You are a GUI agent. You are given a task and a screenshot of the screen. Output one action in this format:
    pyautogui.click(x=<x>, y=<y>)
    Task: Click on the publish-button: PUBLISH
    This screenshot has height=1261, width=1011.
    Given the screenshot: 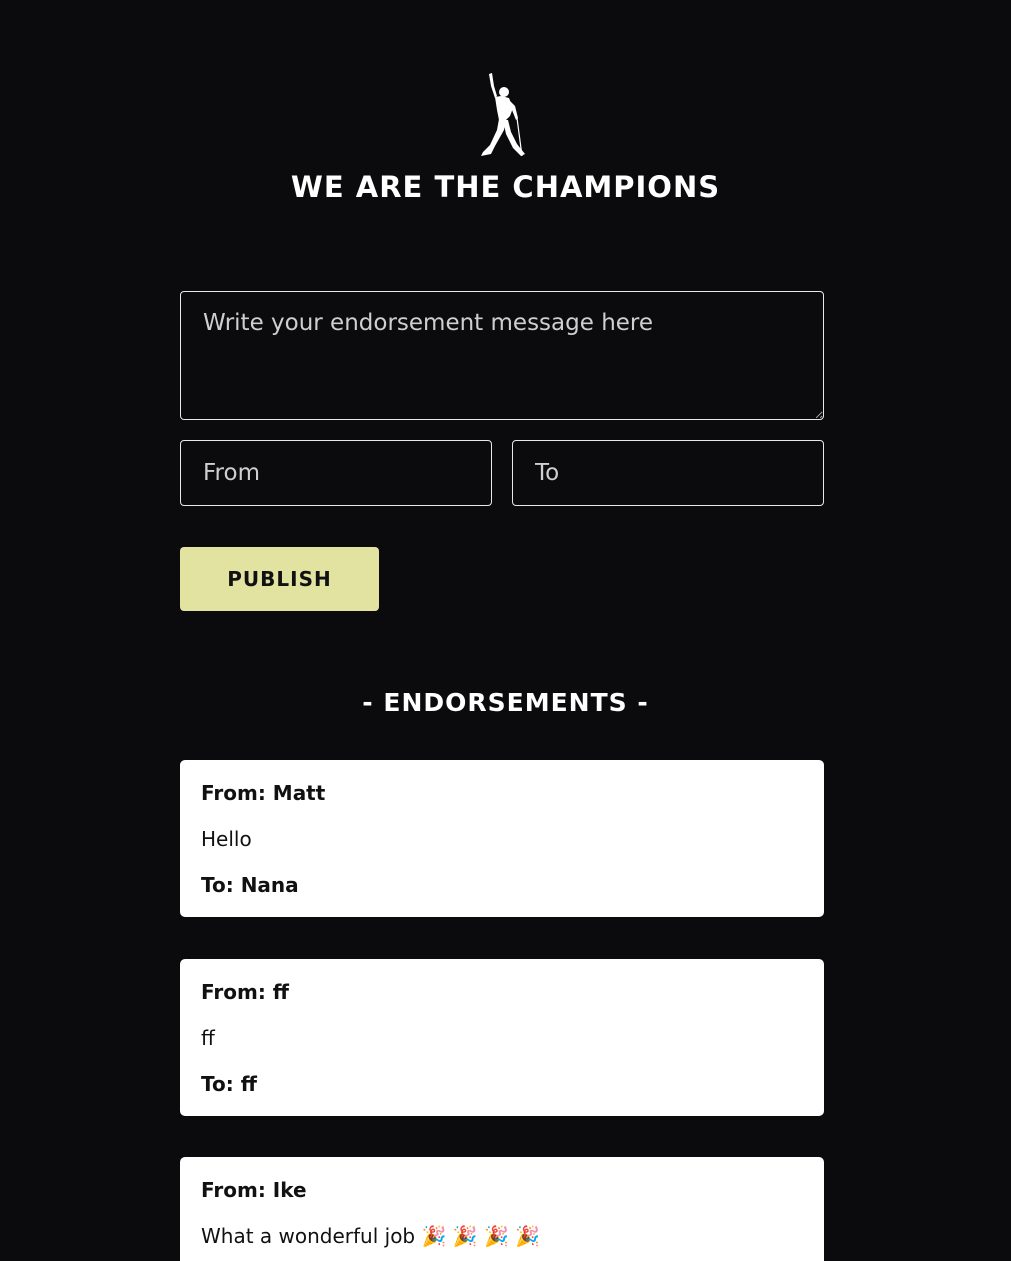 What is the action you would take?
    pyautogui.click(x=279, y=579)
    